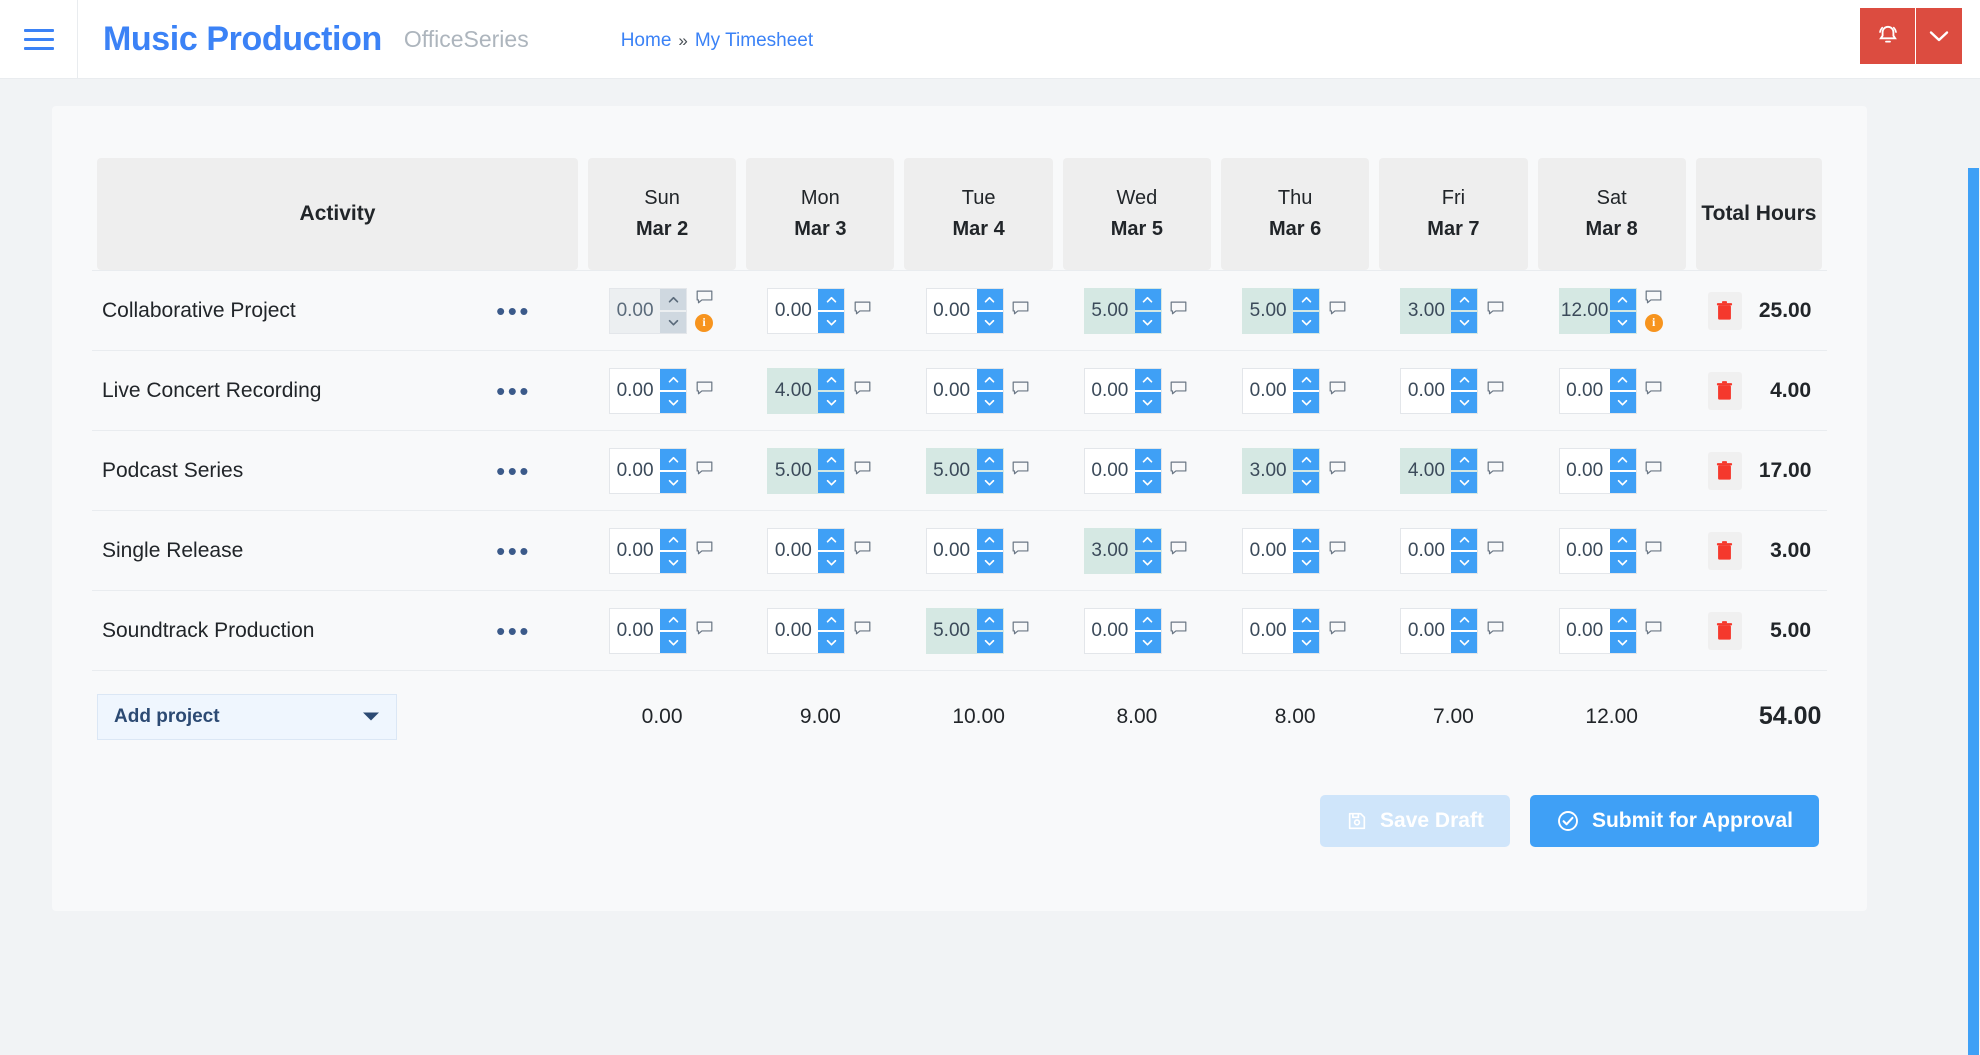 This screenshot has width=1980, height=1055. Describe the element at coordinates (1439, 470) in the screenshot. I see `hours-spinner: 4.00` at that location.